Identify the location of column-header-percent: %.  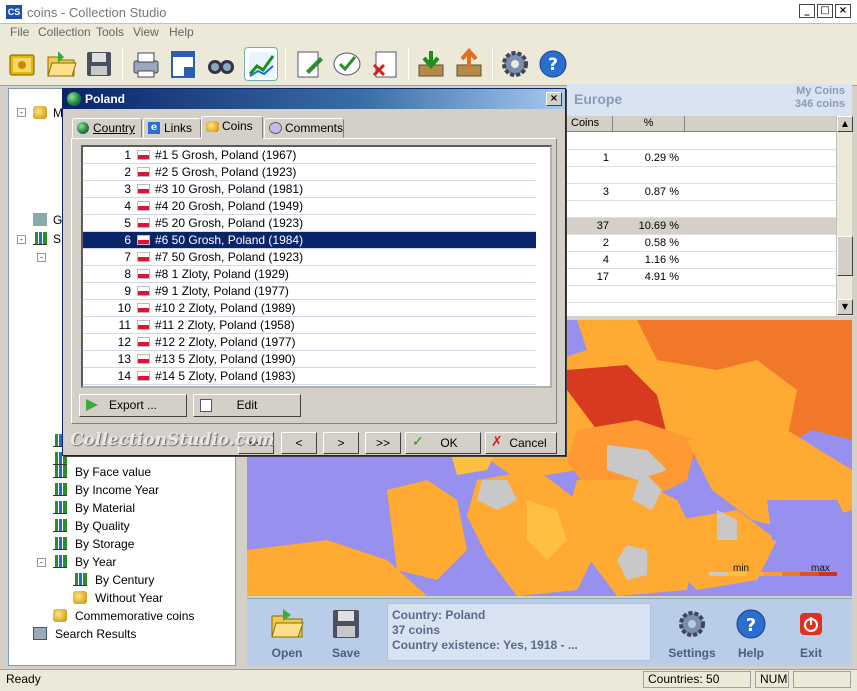
(649, 124).